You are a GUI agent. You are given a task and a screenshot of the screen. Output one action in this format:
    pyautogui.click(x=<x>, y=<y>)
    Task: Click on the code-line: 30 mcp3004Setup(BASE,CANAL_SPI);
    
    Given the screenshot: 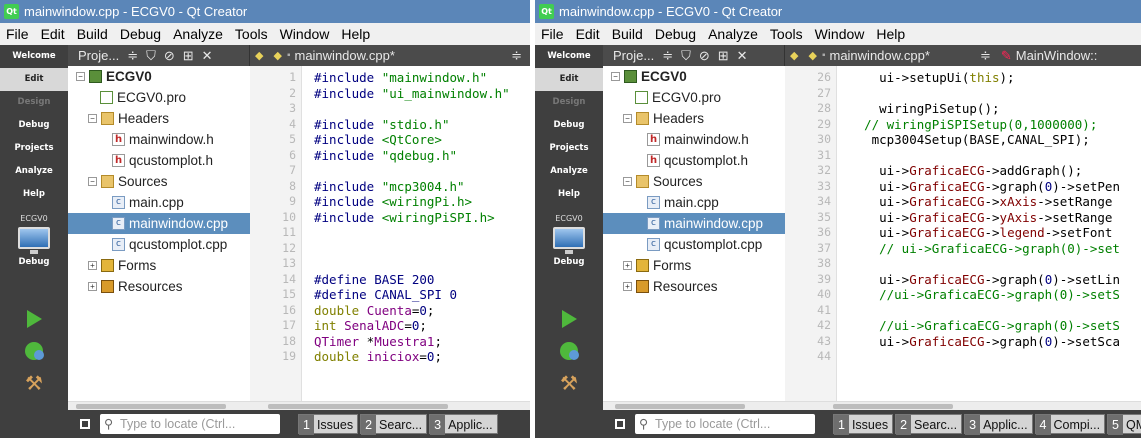 What is the action you would take?
    pyautogui.click(x=963, y=140)
    